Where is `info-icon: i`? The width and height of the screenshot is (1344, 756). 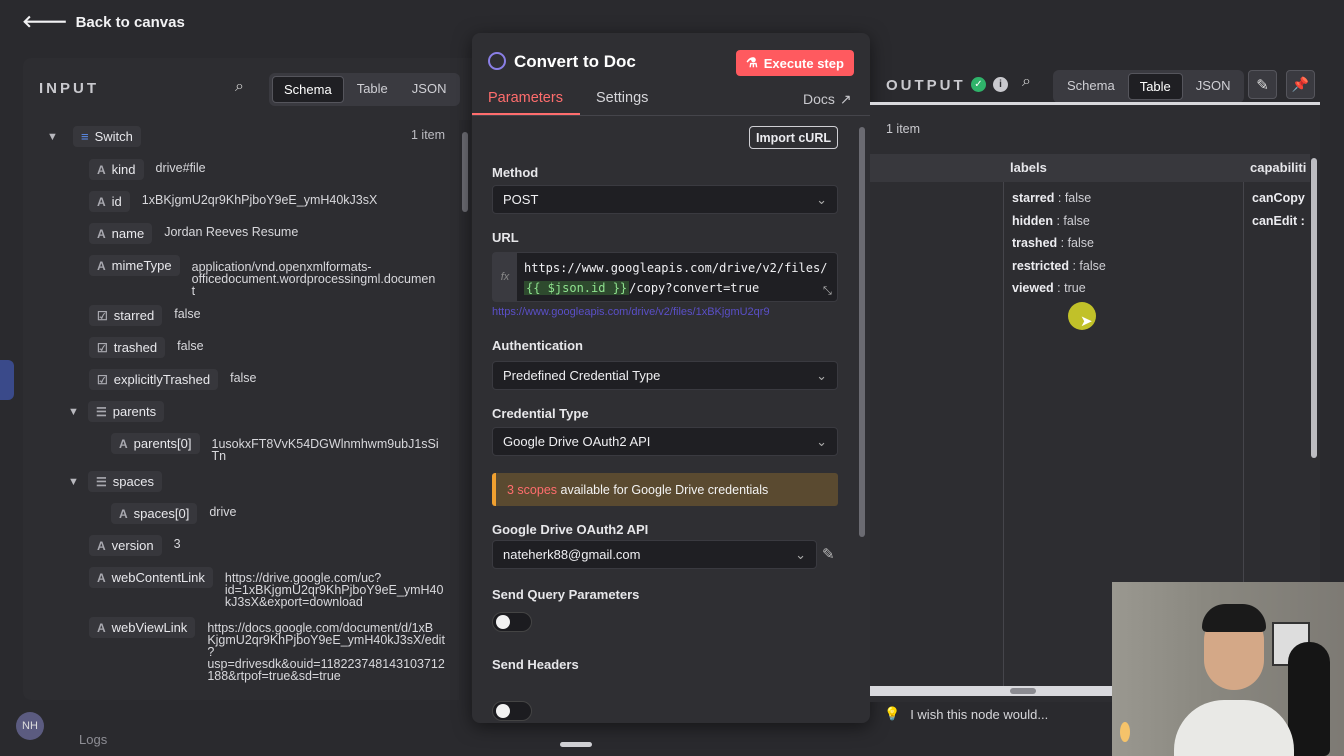
info-icon: i is located at coordinates (1000, 84).